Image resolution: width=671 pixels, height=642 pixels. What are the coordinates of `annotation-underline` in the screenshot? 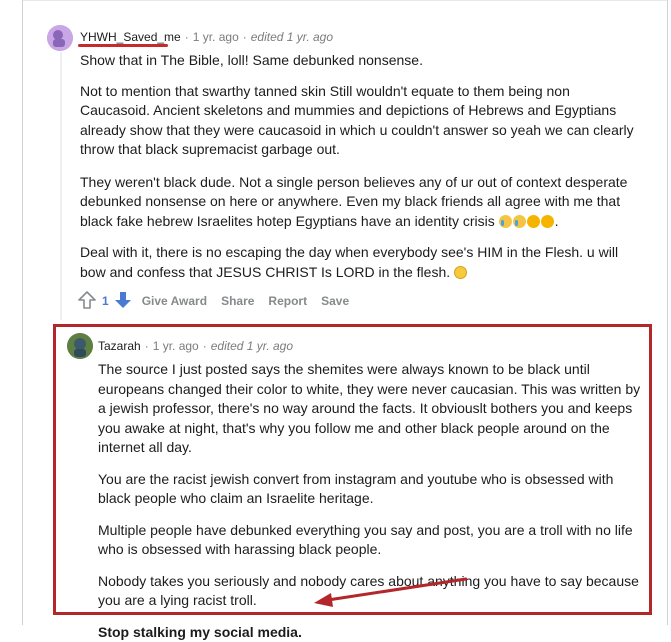 It's located at (123, 45).